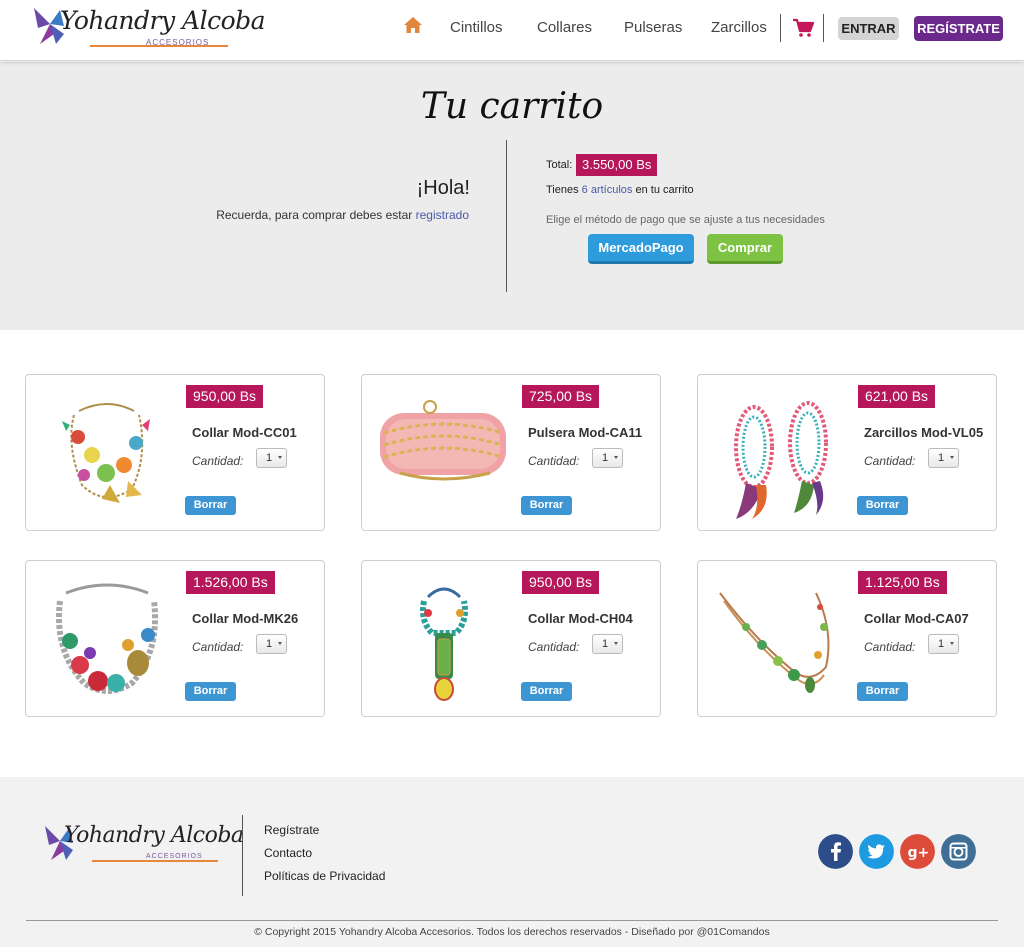  I want to click on brand-underline, so click(155, 861).